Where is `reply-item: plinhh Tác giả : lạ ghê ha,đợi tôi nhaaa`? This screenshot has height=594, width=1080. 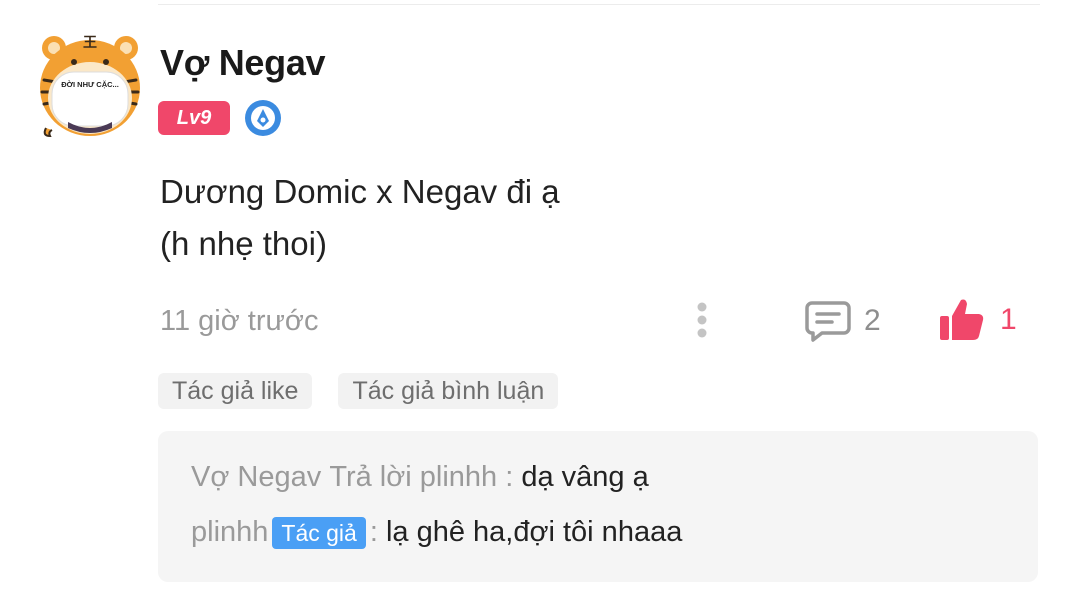
reply-item: plinhh Tác giả : lạ ghê ha,đợi tôi nhaaa is located at coordinates (436, 532).